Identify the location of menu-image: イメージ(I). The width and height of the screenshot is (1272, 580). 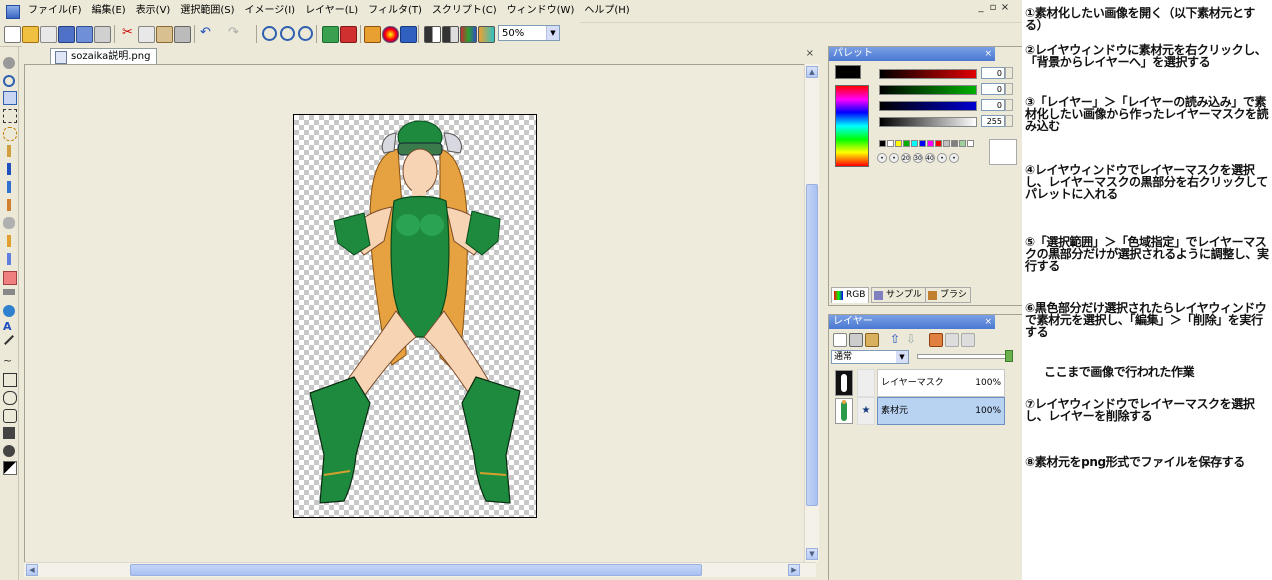
(270, 11).